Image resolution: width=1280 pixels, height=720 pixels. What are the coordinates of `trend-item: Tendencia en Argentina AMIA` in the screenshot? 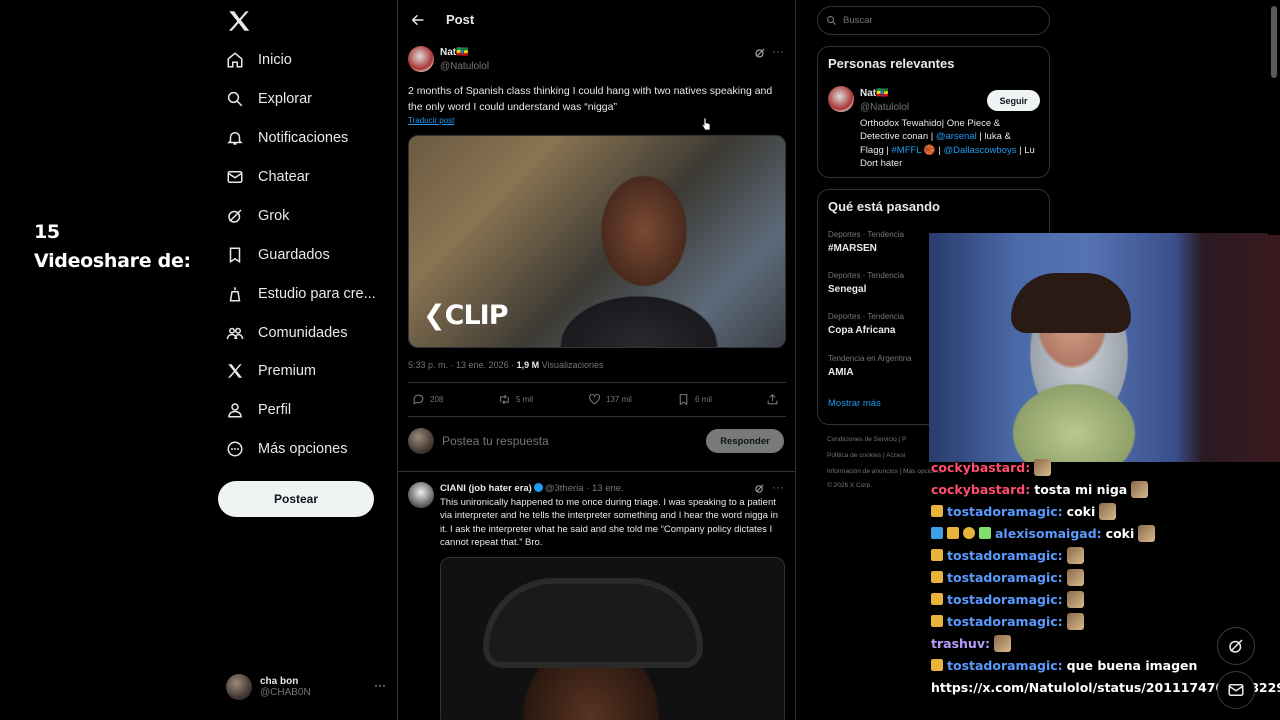 It's located at (870, 366).